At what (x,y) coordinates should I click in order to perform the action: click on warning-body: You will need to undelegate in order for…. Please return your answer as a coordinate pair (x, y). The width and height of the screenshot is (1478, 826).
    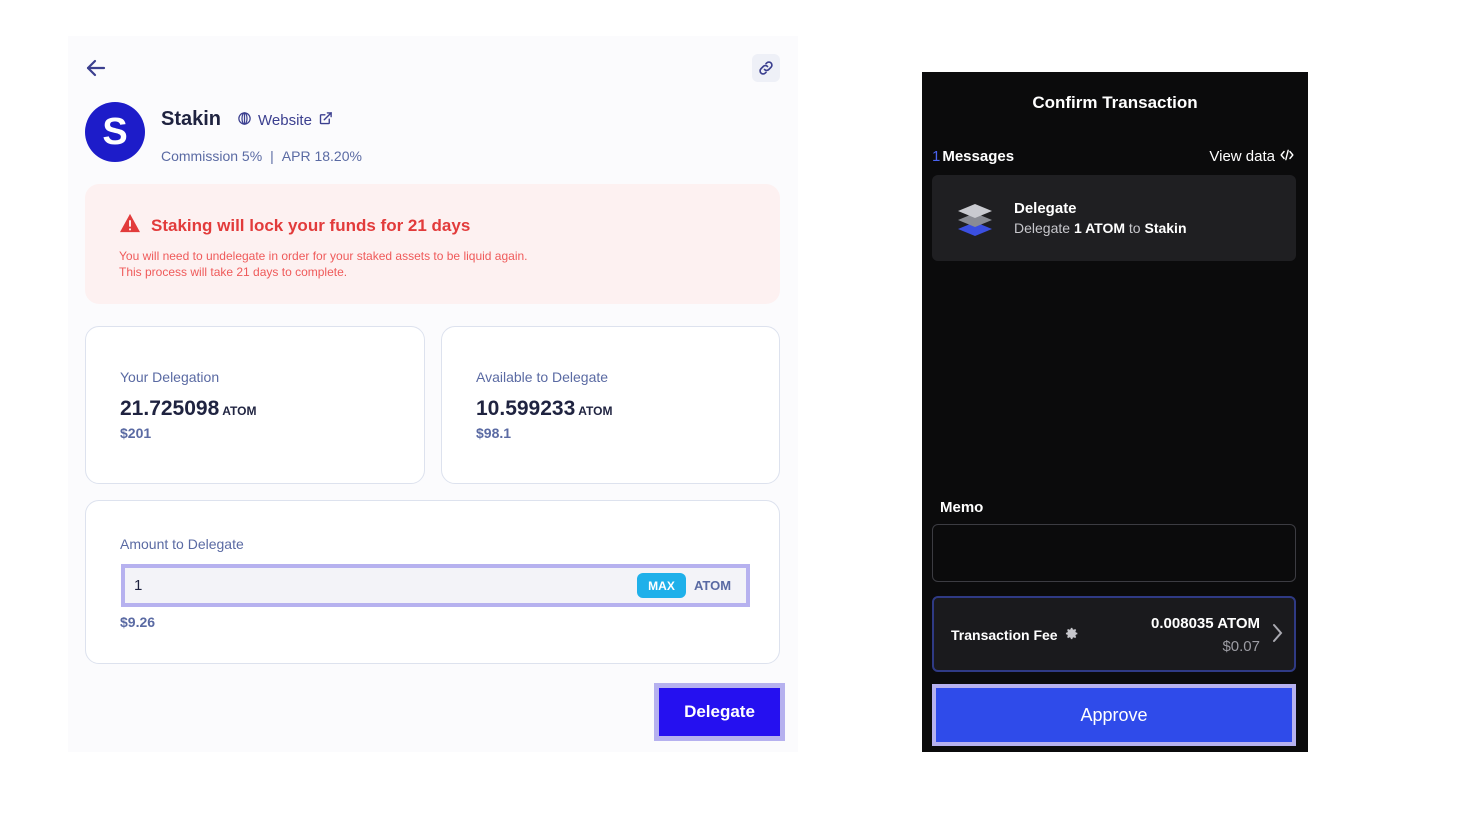
    Looking at the image, I should click on (323, 264).